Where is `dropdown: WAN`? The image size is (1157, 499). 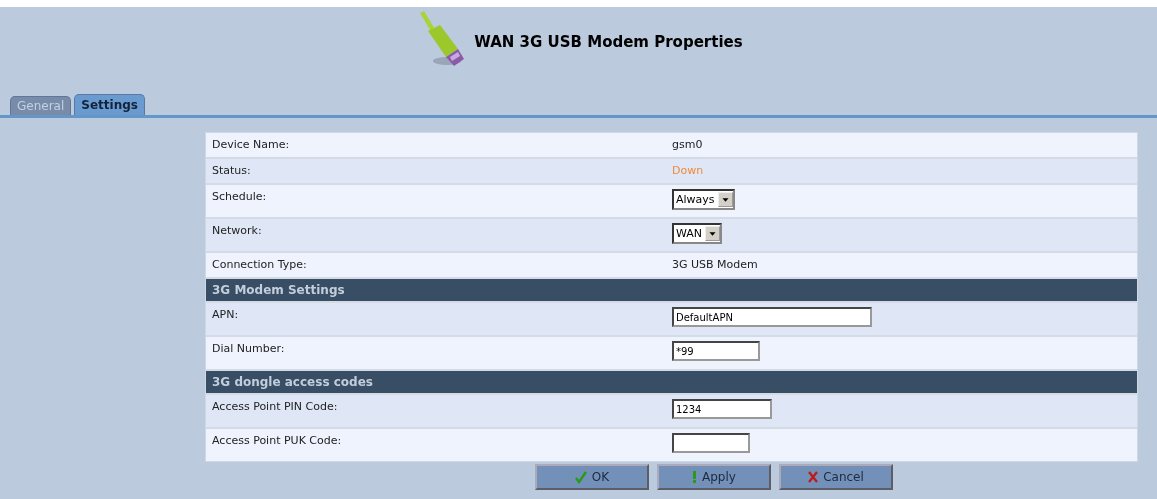 dropdown: WAN is located at coordinates (697, 233).